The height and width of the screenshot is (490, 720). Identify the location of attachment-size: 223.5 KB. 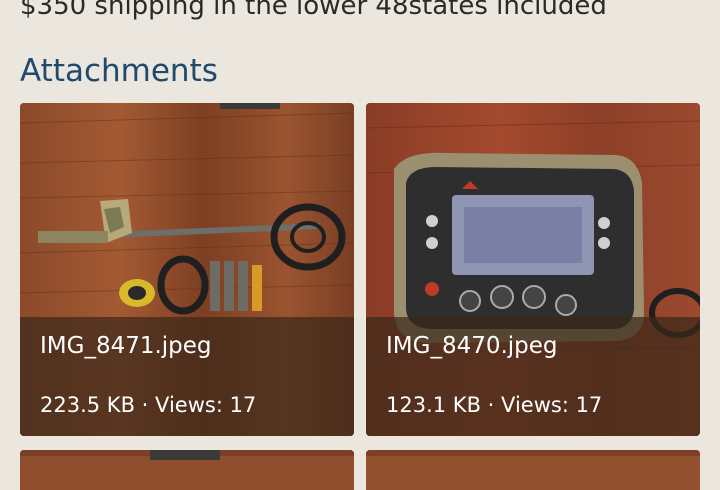
(87, 405).